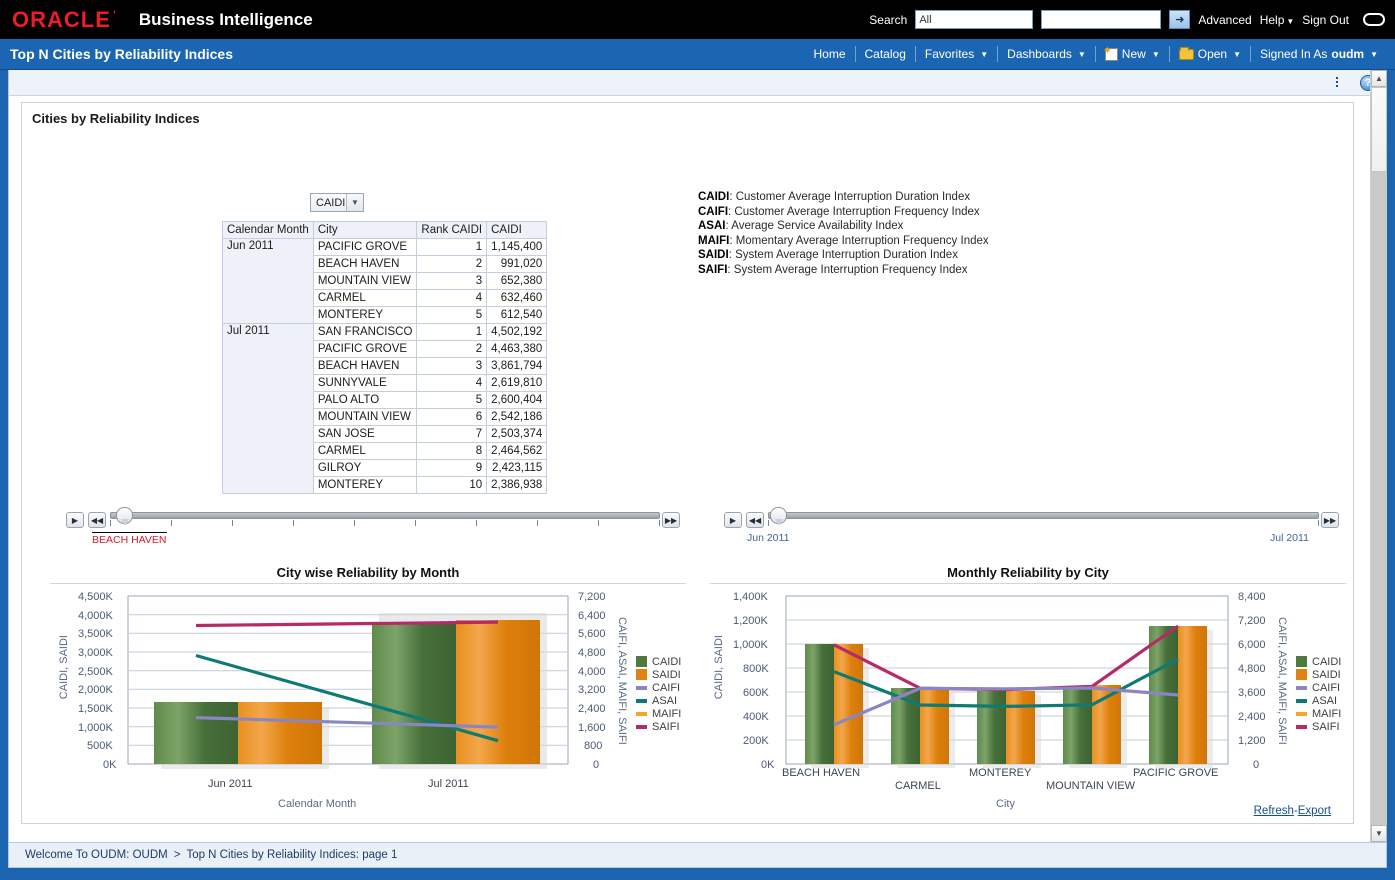  Describe the element at coordinates (1379, 498) in the screenshot. I see `scrollbar-track` at that location.